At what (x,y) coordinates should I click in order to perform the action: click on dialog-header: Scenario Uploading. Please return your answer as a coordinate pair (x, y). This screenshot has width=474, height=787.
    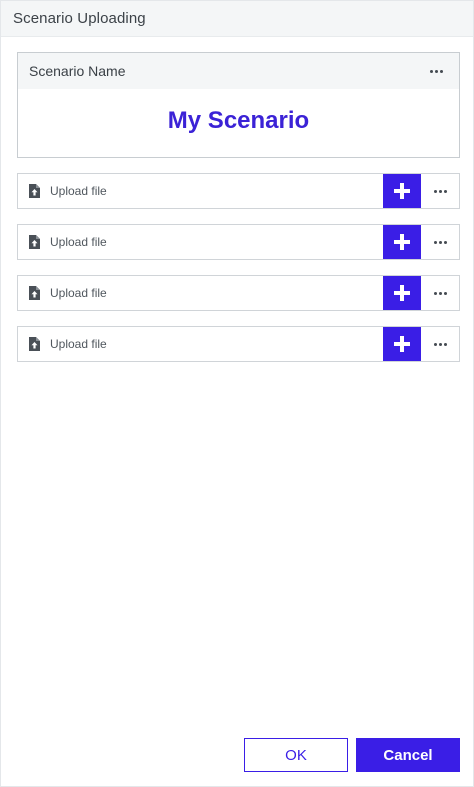
    Looking at the image, I should click on (237, 19).